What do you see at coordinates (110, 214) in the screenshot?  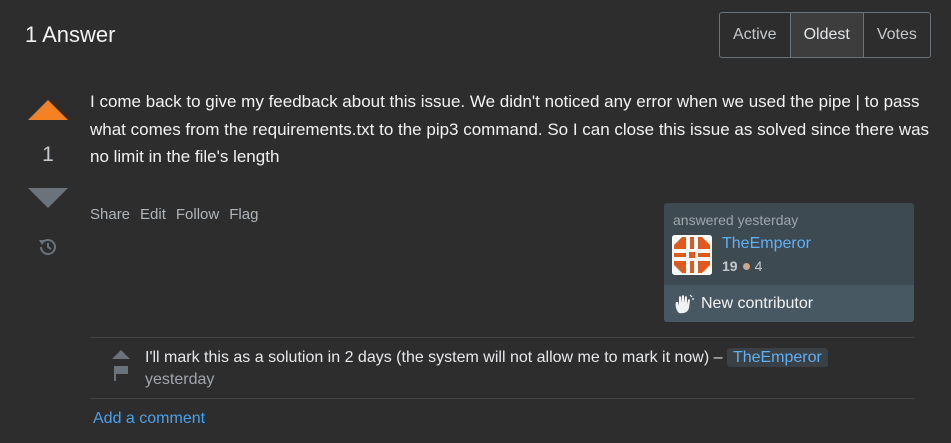 I see `share-link: Share` at bounding box center [110, 214].